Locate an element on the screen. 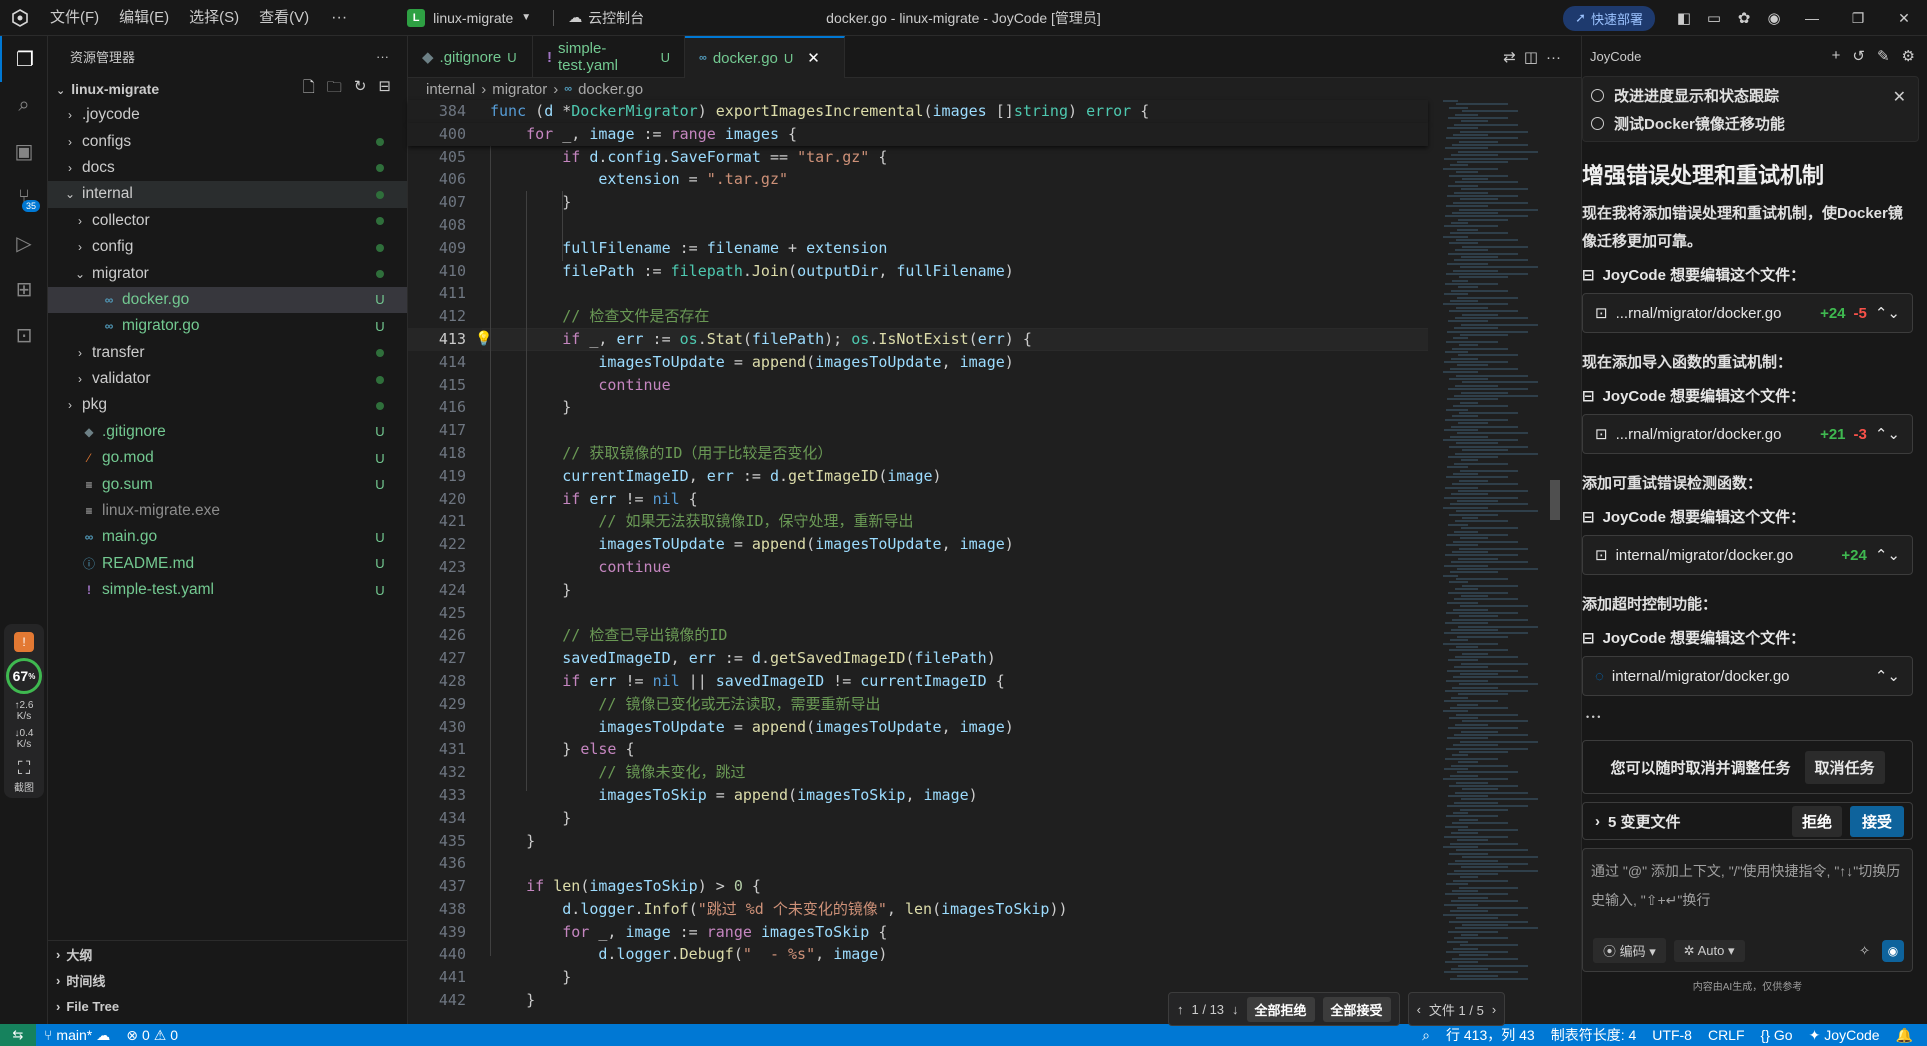 The width and height of the screenshot is (1927, 1046). arrow-up-icon: ↑ is located at coordinates (1180, 1009).